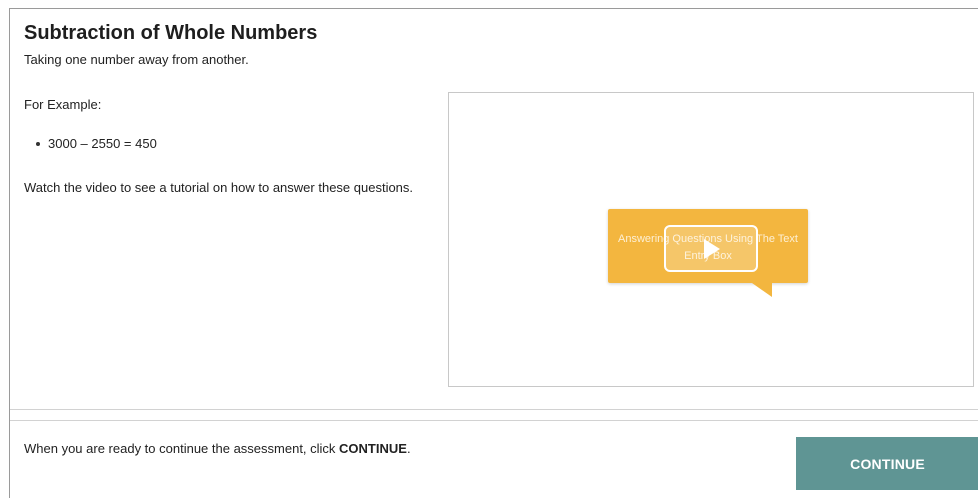 This screenshot has height=498, width=978. I want to click on play-icon, so click(712, 249).